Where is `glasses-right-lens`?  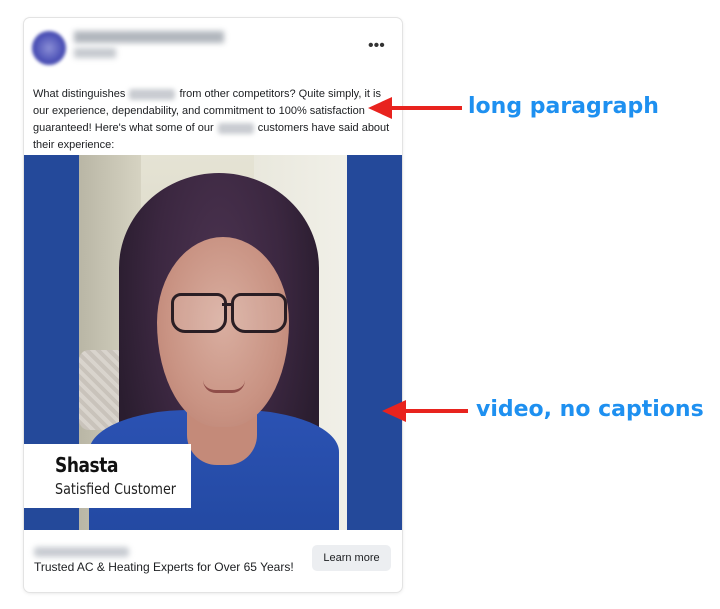 glasses-right-lens is located at coordinates (259, 313).